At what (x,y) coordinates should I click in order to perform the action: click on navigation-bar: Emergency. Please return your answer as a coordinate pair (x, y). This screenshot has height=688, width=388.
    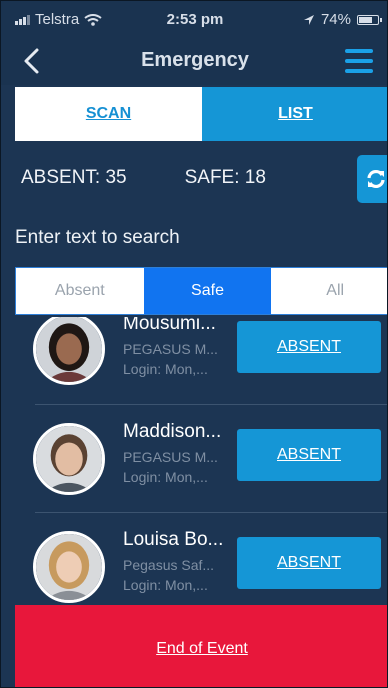
    Looking at the image, I should click on (194, 61).